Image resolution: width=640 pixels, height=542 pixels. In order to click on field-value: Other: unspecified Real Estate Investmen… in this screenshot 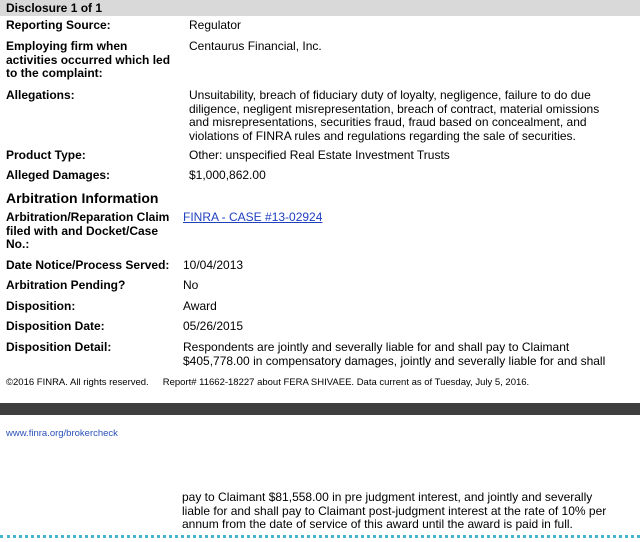, I will do `click(319, 155)`.